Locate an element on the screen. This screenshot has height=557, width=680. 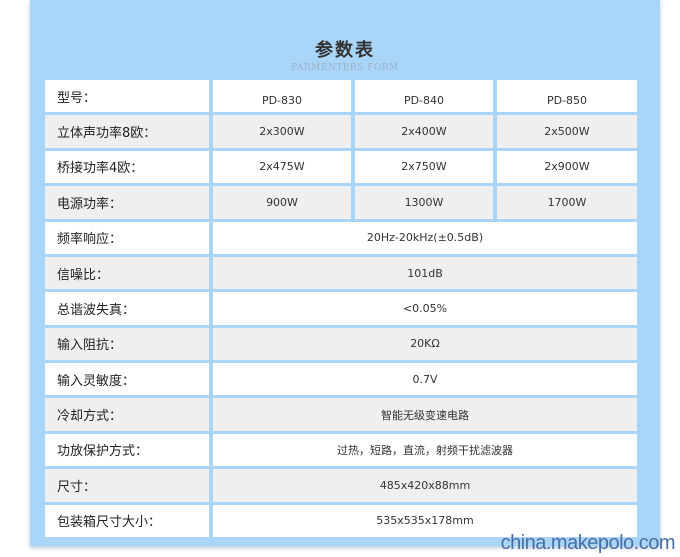
row-label: 信噪比： is located at coordinates (129, 271).